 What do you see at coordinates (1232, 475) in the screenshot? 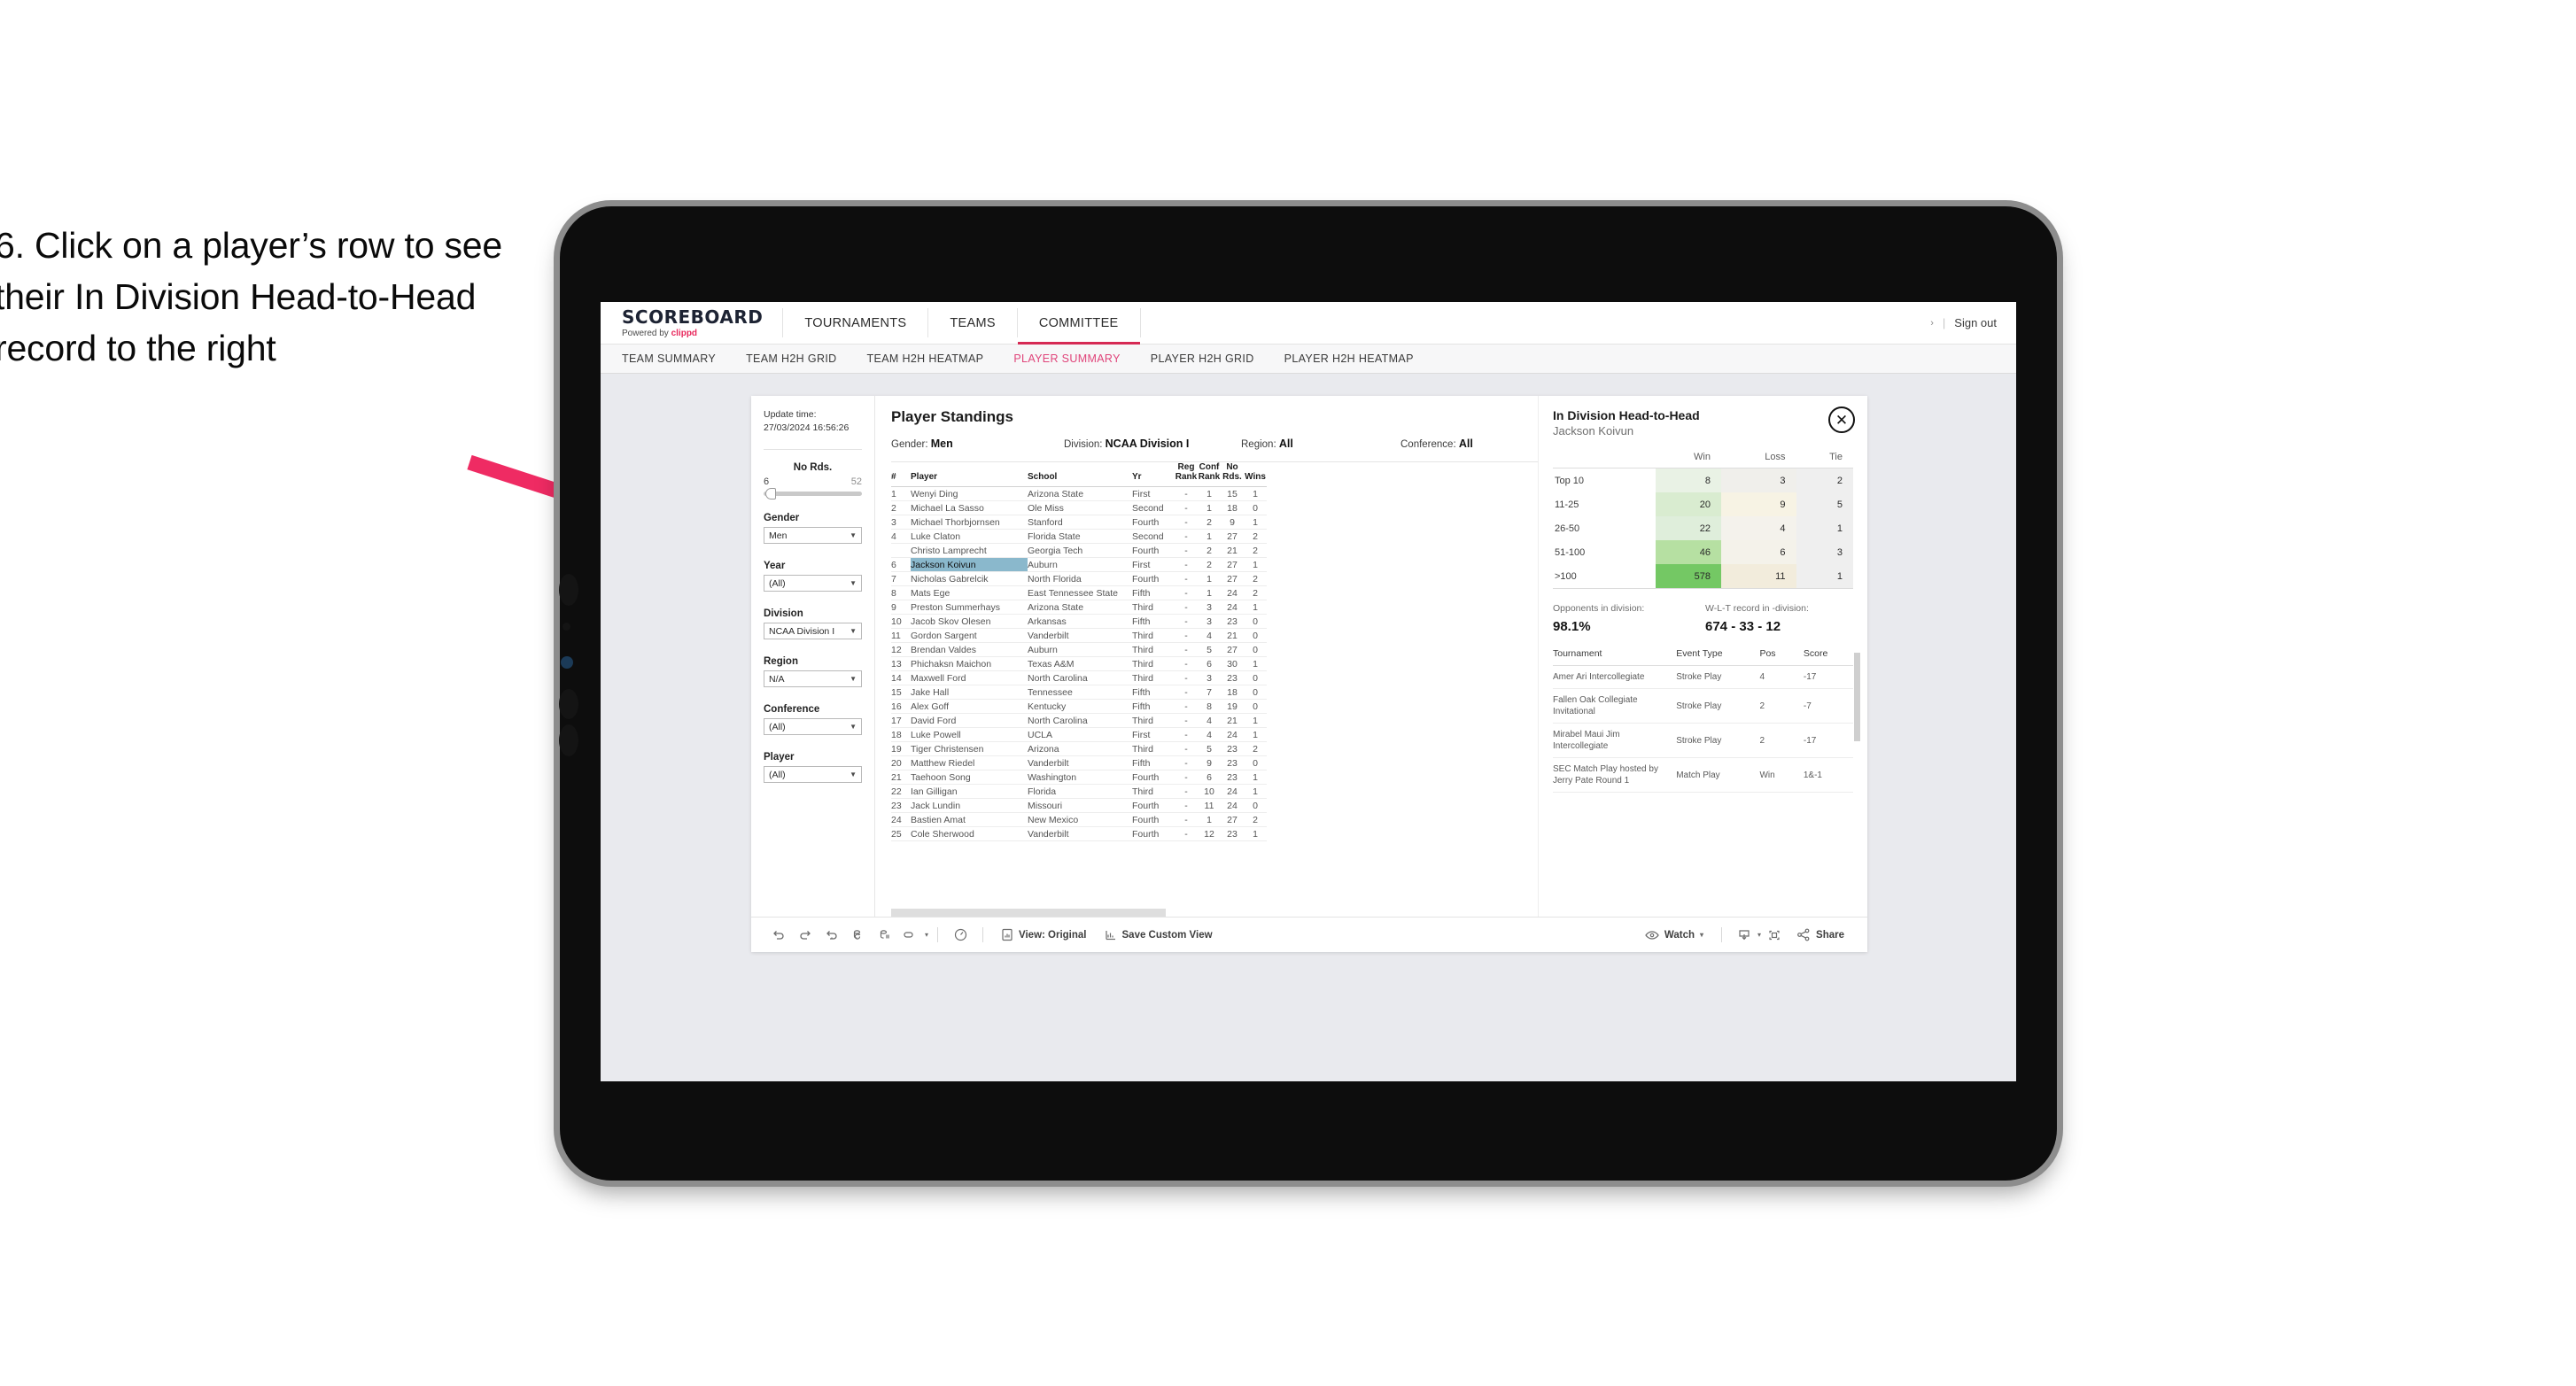
I see `col-no-rds: No Rds.` at bounding box center [1232, 475].